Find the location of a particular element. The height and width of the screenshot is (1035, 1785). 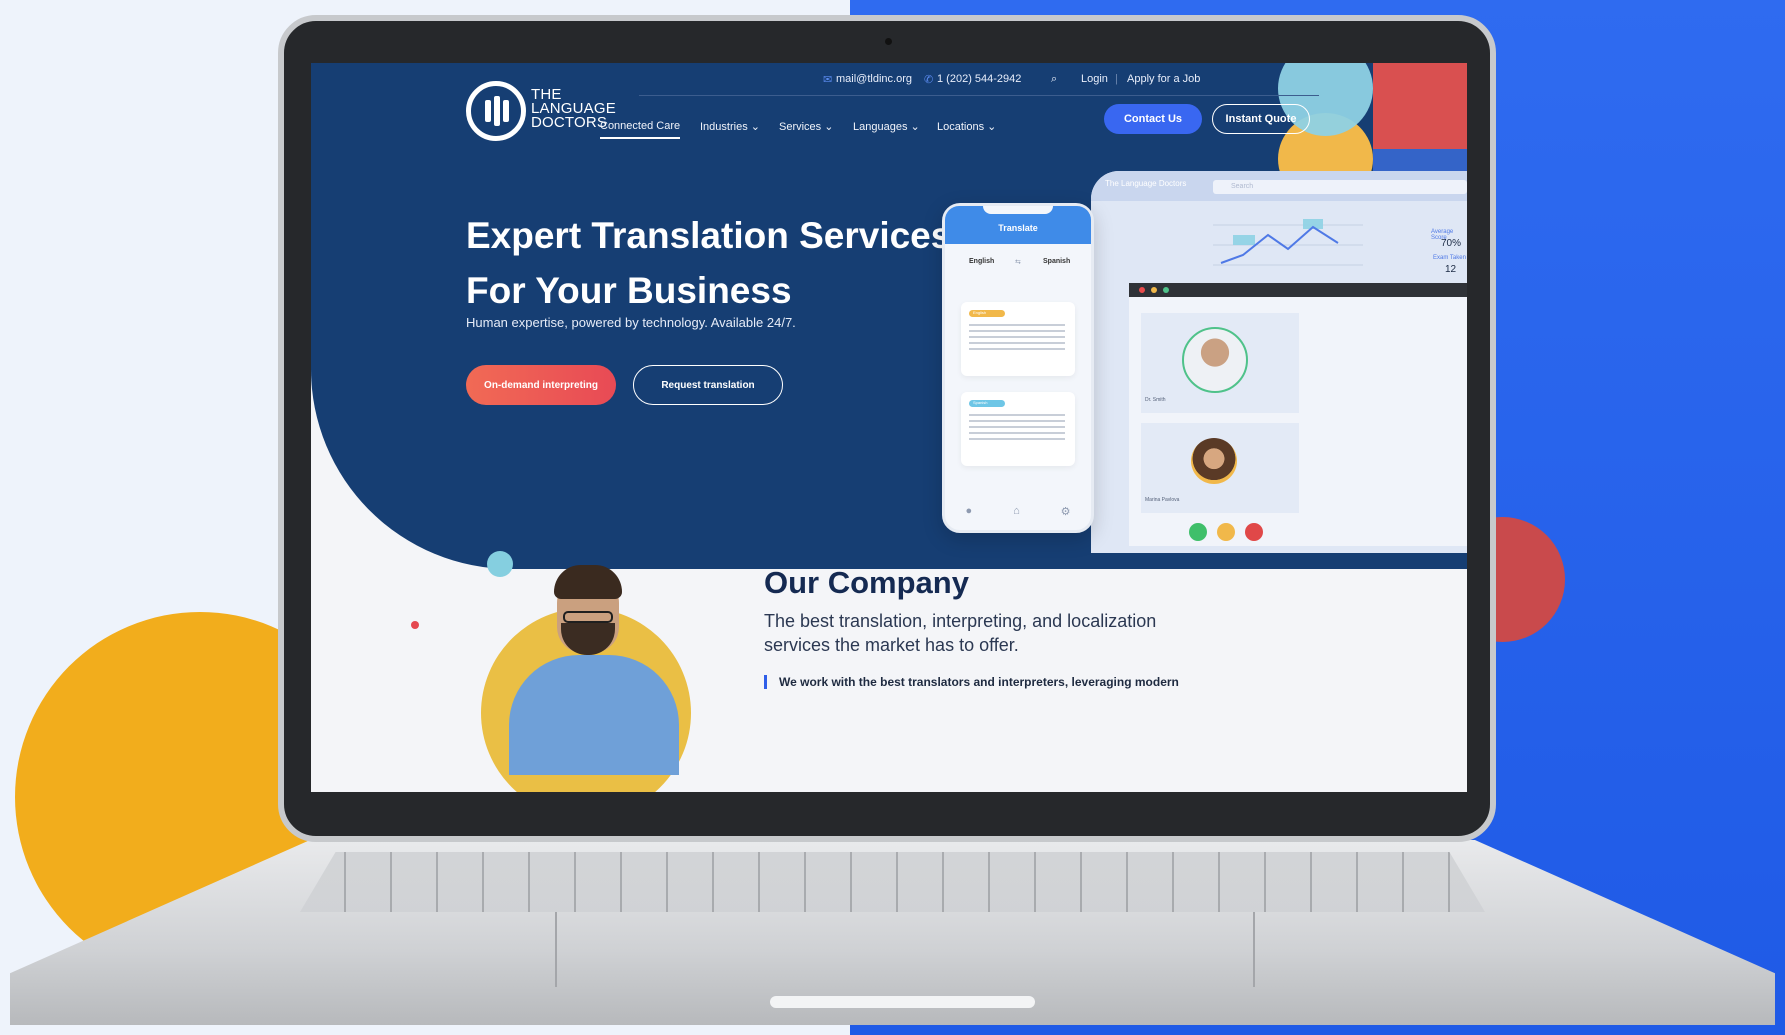

video-camera-icon is located at coordinates (1226, 532).